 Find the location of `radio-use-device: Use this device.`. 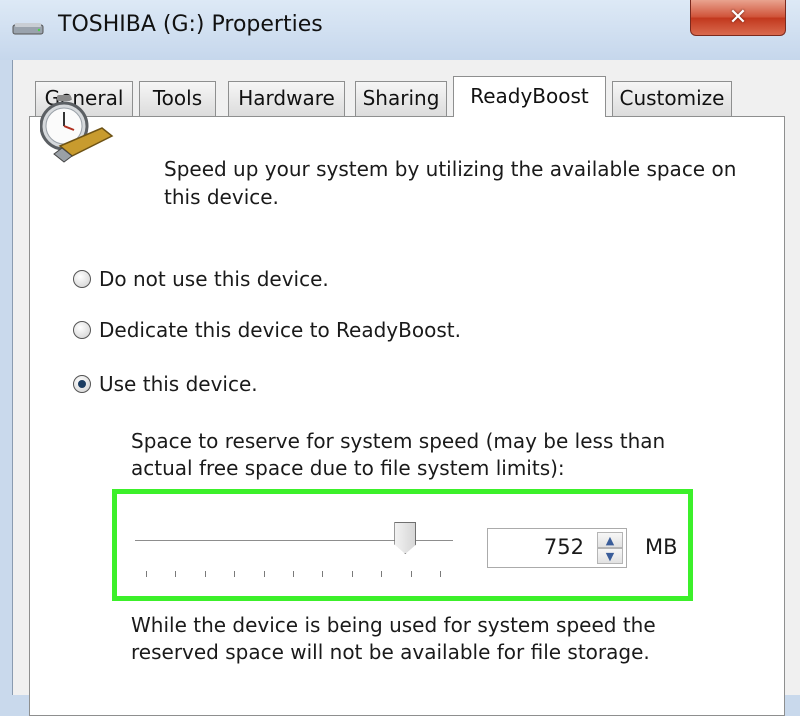

radio-use-device: Use this device. is located at coordinates (165, 384).